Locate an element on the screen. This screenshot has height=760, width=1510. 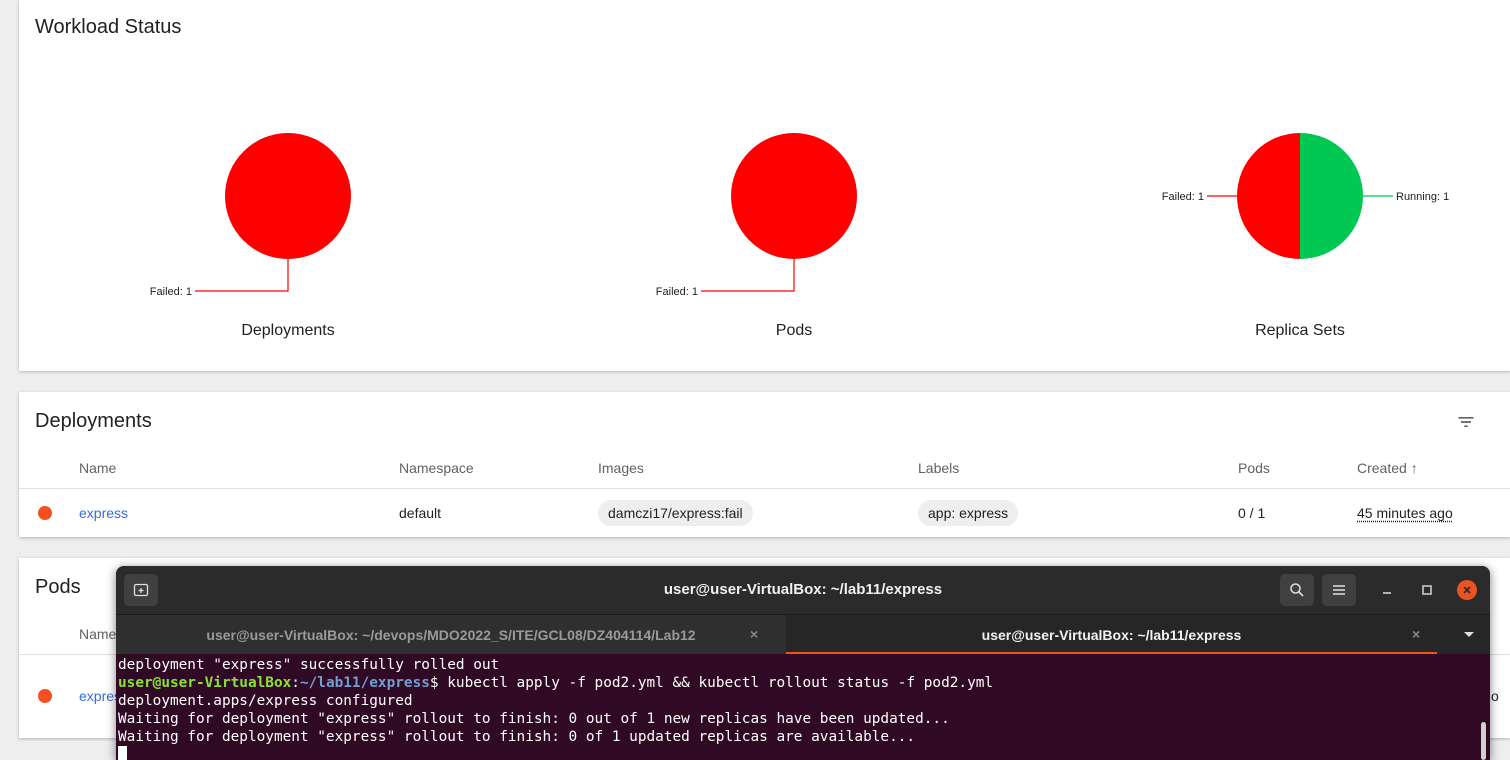
status-failed-icon is located at coordinates (45, 513).